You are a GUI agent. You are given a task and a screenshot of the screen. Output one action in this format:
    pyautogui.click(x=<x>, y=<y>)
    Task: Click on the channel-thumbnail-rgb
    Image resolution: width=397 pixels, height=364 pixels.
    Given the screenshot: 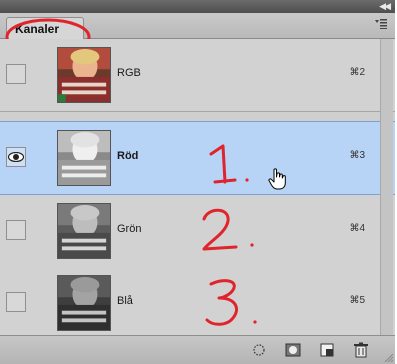 What is the action you would take?
    pyautogui.click(x=84, y=75)
    